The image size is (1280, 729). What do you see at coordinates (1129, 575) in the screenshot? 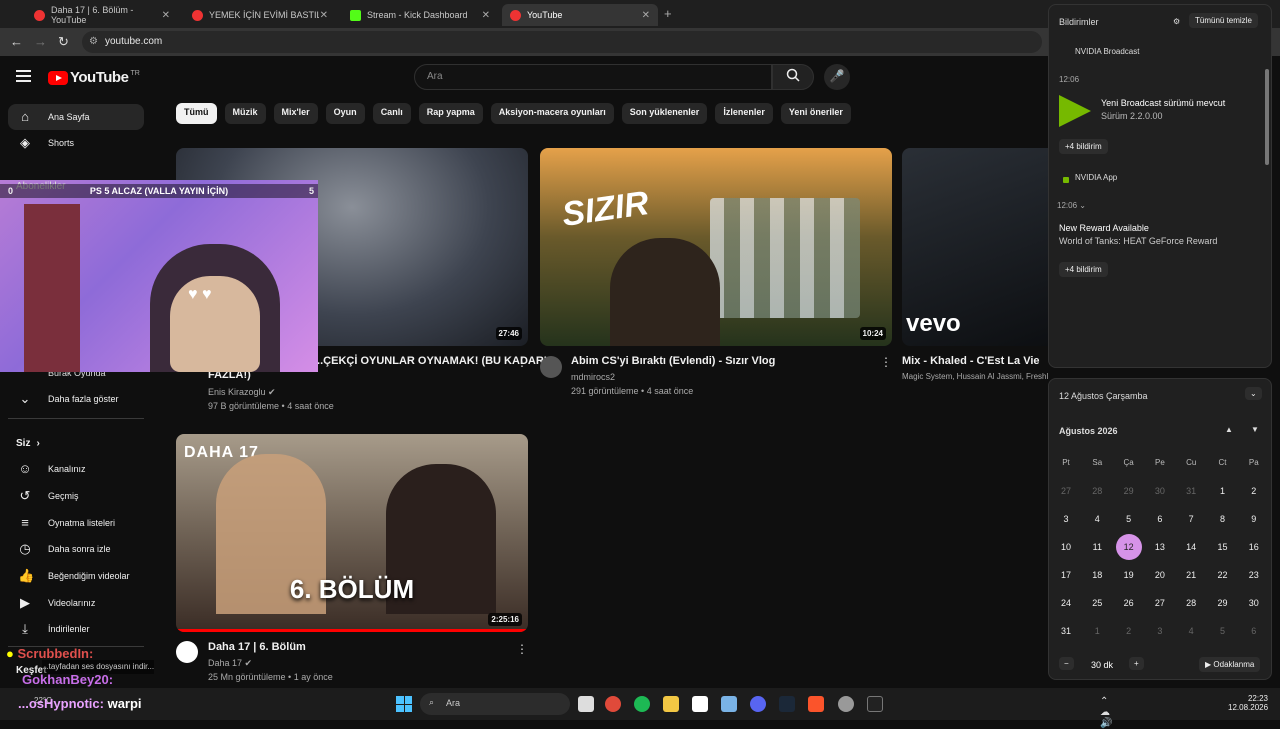
I see `calendar-day: 19` at bounding box center [1129, 575].